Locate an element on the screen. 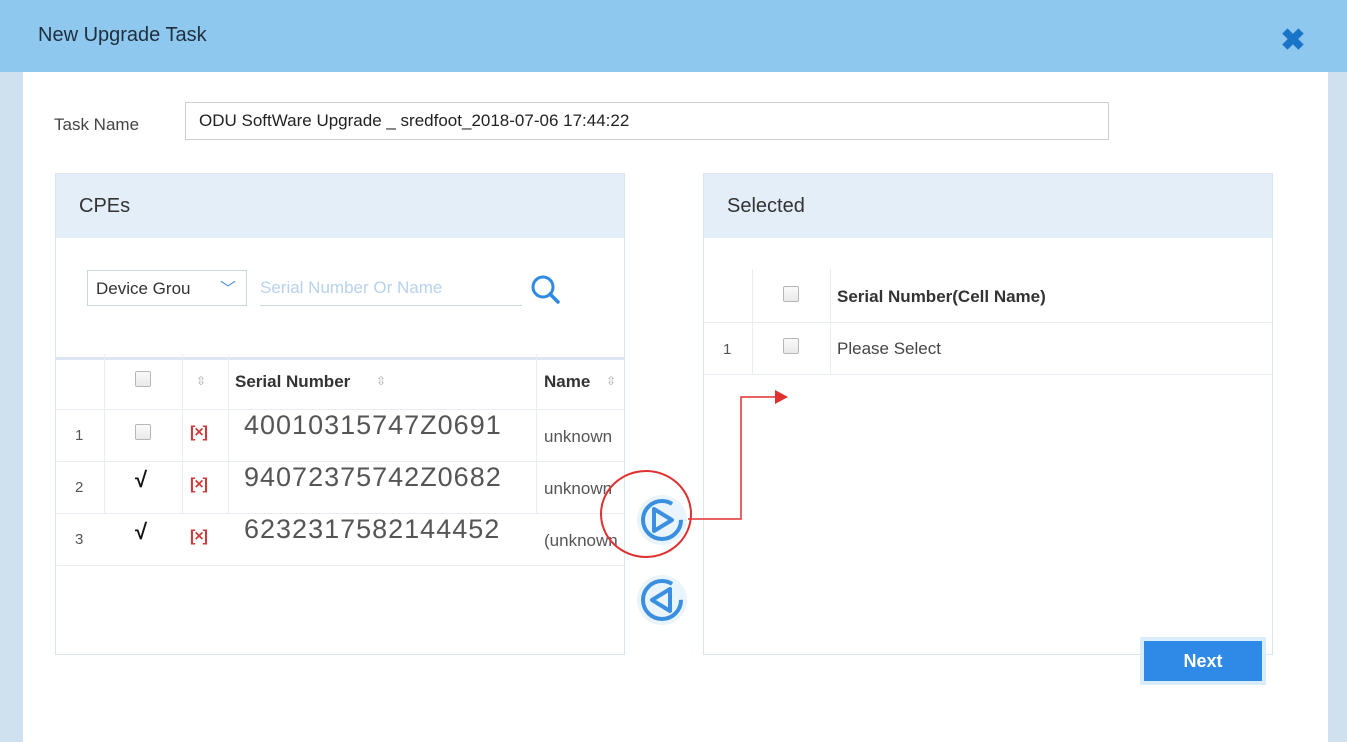 This screenshot has width=1347, height=742. selected-heading: Selected is located at coordinates (766, 206).